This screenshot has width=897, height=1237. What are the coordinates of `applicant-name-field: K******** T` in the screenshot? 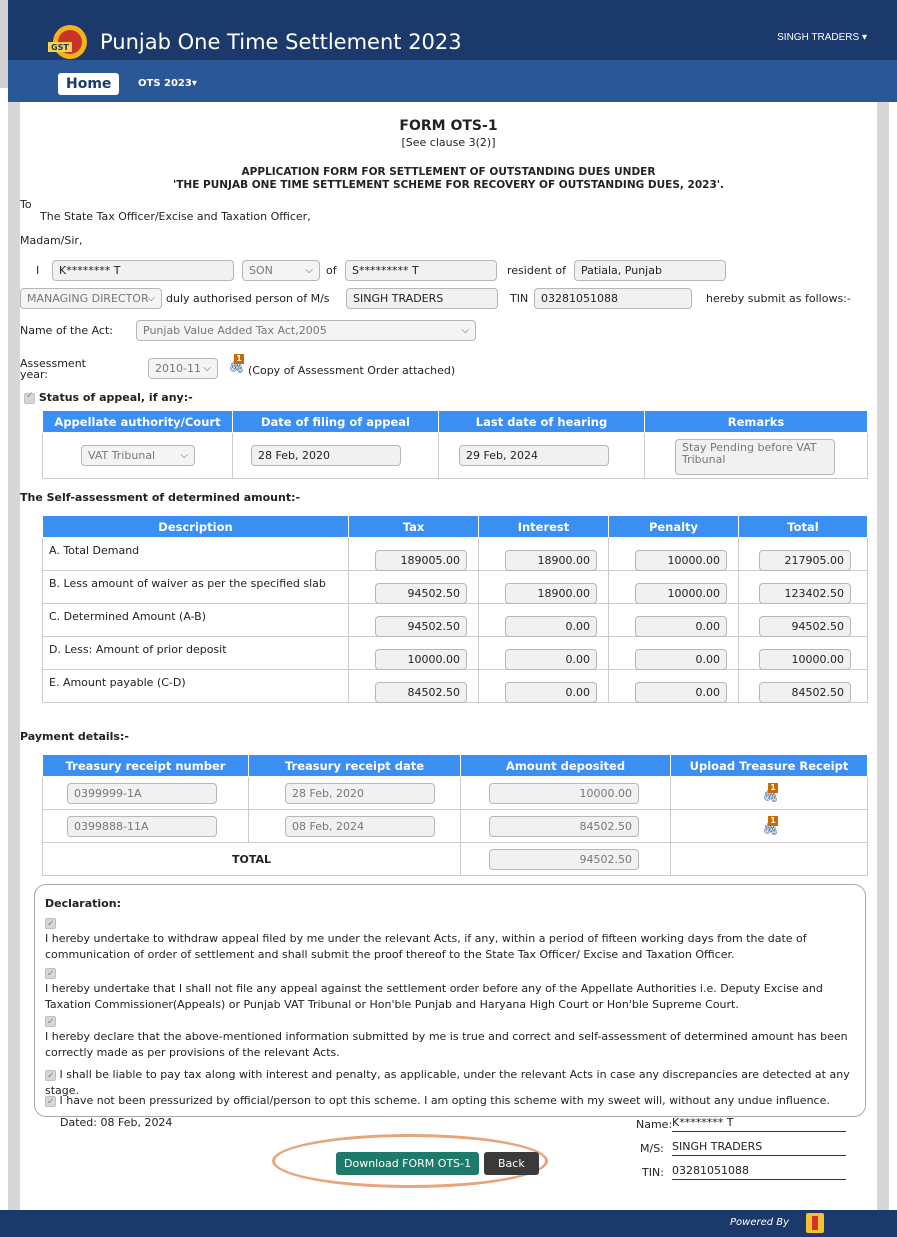 It's located at (143, 270).